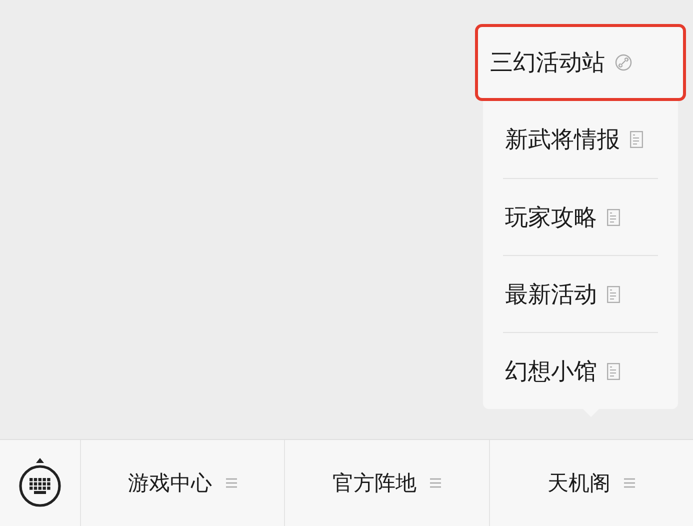 The width and height of the screenshot is (693, 526). Describe the element at coordinates (580, 293) in the screenshot. I see `submenu-item: 最新活动` at that location.